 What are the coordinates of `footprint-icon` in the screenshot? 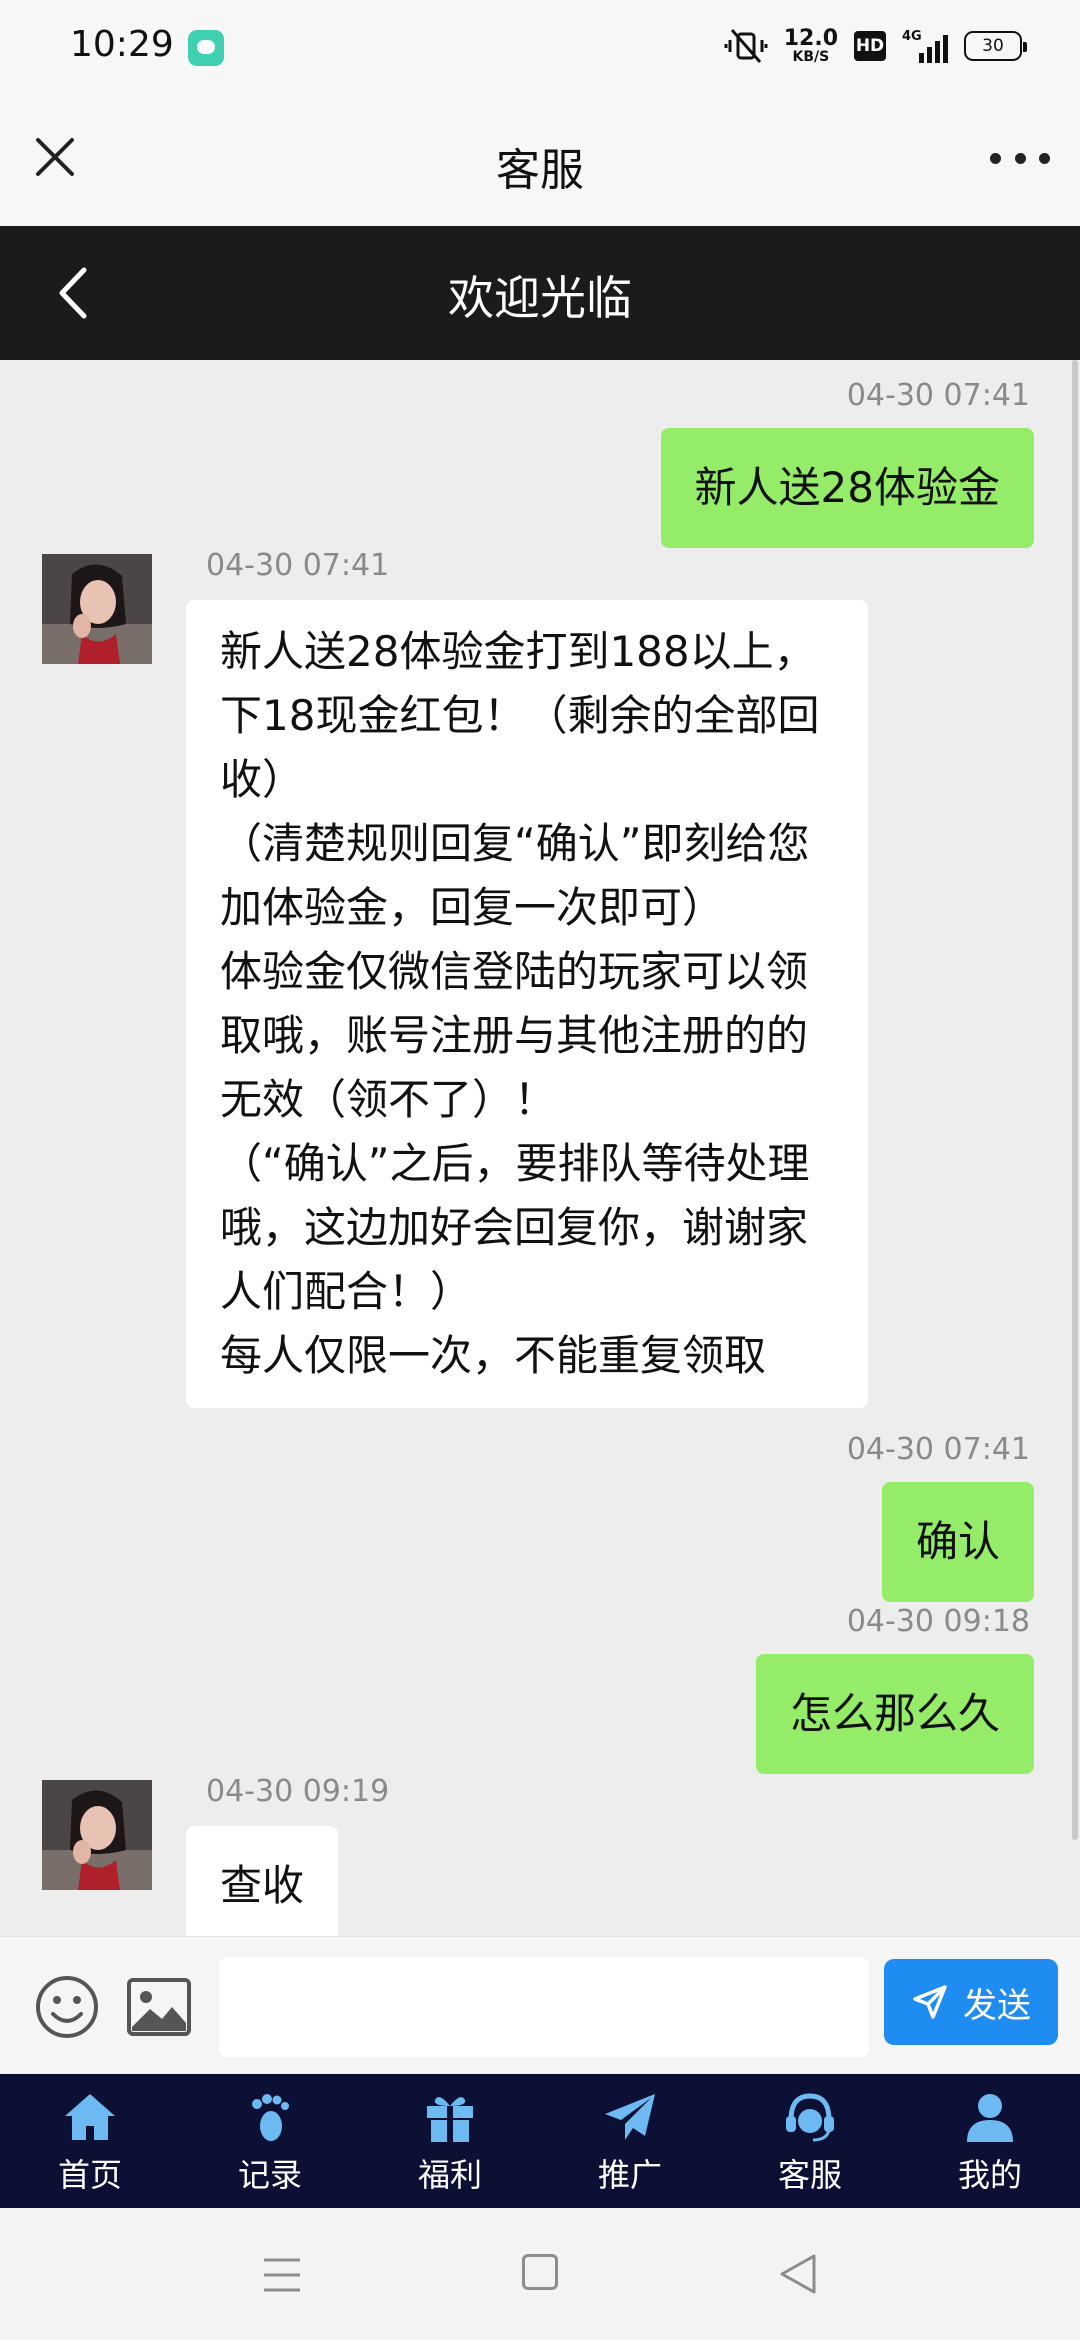 It's located at (270, 2117).